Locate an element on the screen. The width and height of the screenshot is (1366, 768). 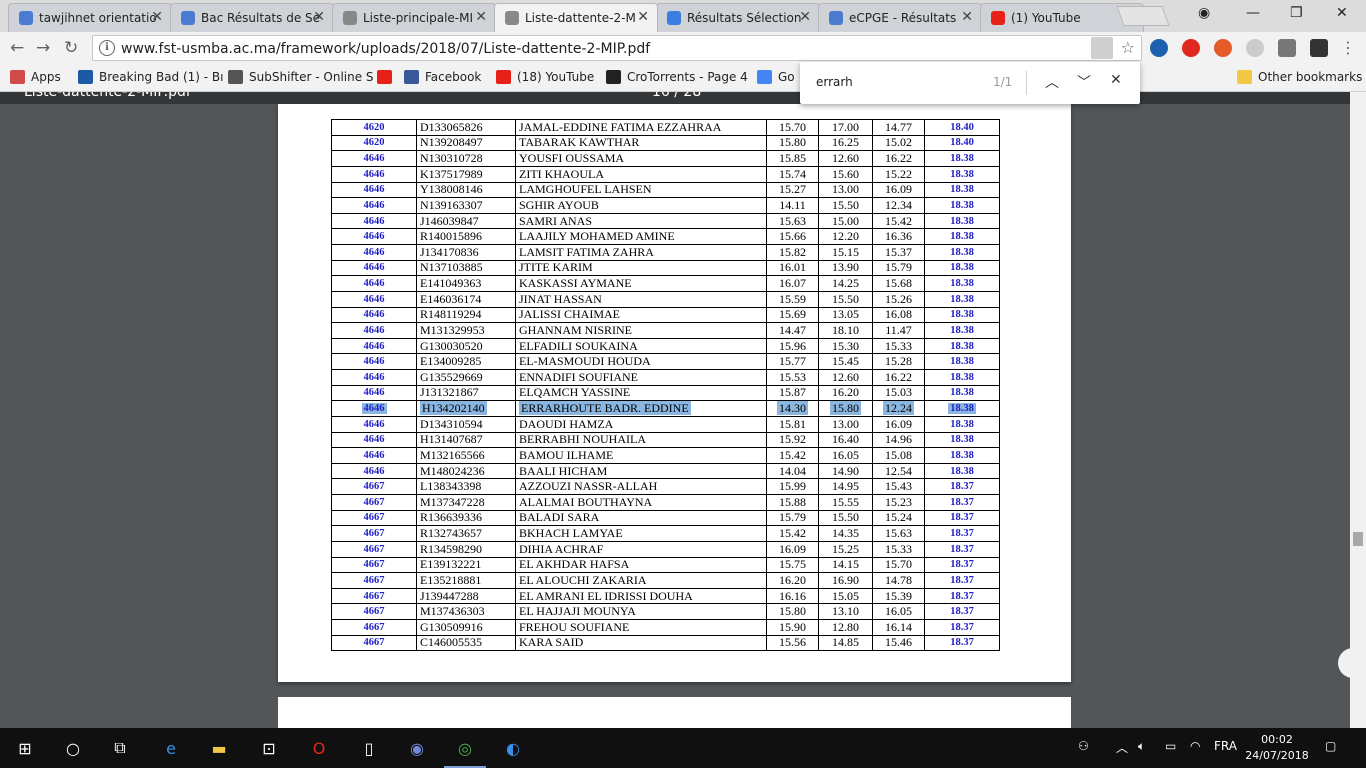
bookmark-item: Breaking Bad (1) - Bı is located at coordinates (151, 77).